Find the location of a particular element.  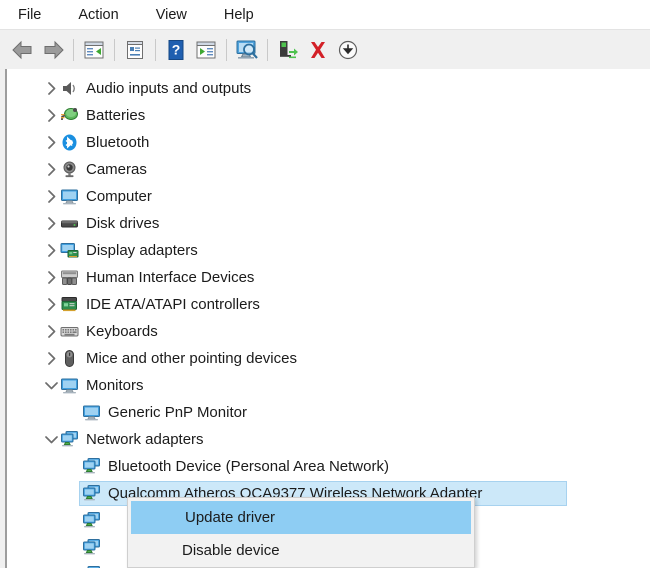

show-hide-action-pane-icon is located at coordinates (206, 50).